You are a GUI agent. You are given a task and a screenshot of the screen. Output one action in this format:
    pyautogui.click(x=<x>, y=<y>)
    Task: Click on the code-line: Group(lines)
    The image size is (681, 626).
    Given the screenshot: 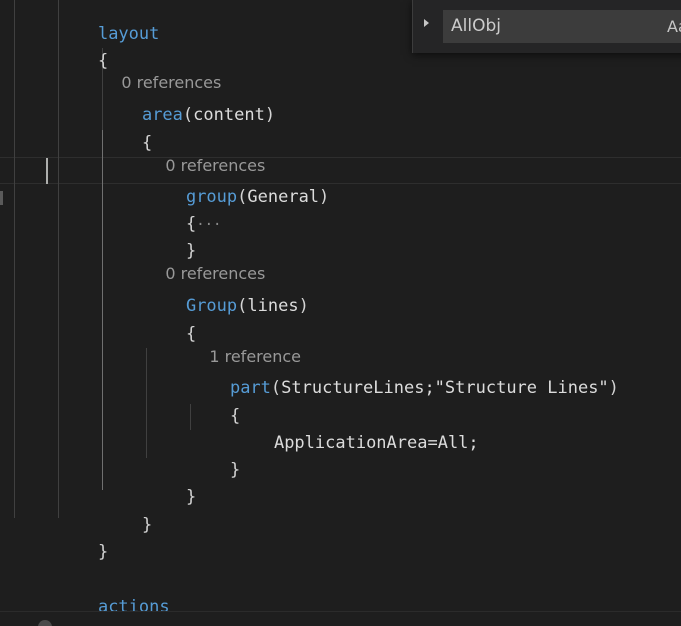 What is the action you would take?
    pyautogui.click(x=227, y=291)
    